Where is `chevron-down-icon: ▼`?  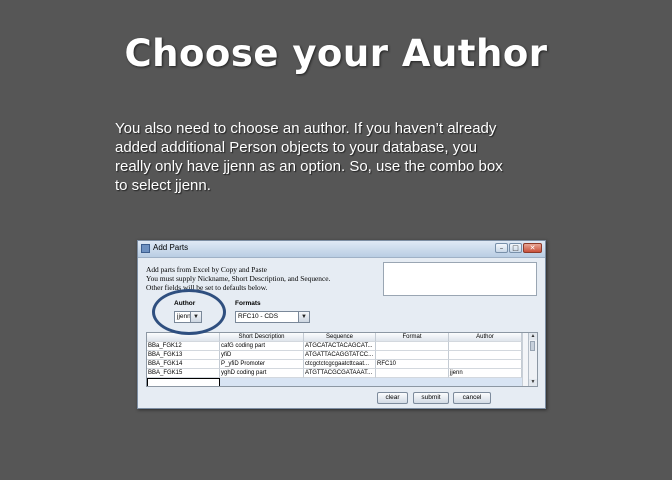 chevron-down-icon: ▼ is located at coordinates (303, 317).